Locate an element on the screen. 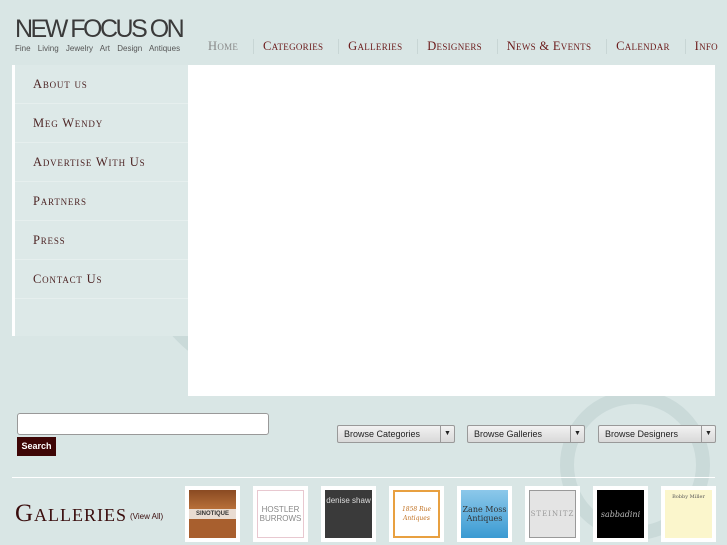 The height and width of the screenshot is (545, 727). select-label: Browse Categories is located at coordinates (382, 434).